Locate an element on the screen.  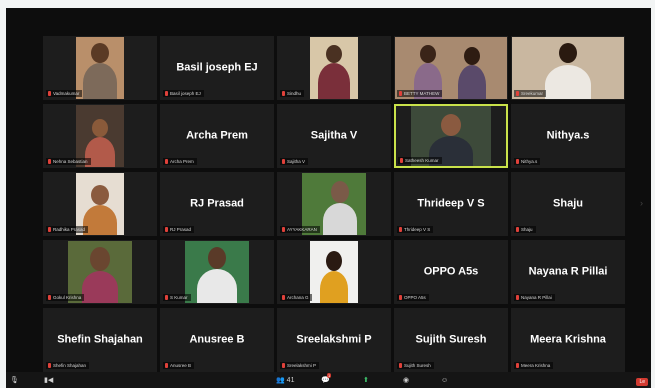
participant-tile: Sreelakshmi P Sreelakshmi P is located at coordinates (334, 340).